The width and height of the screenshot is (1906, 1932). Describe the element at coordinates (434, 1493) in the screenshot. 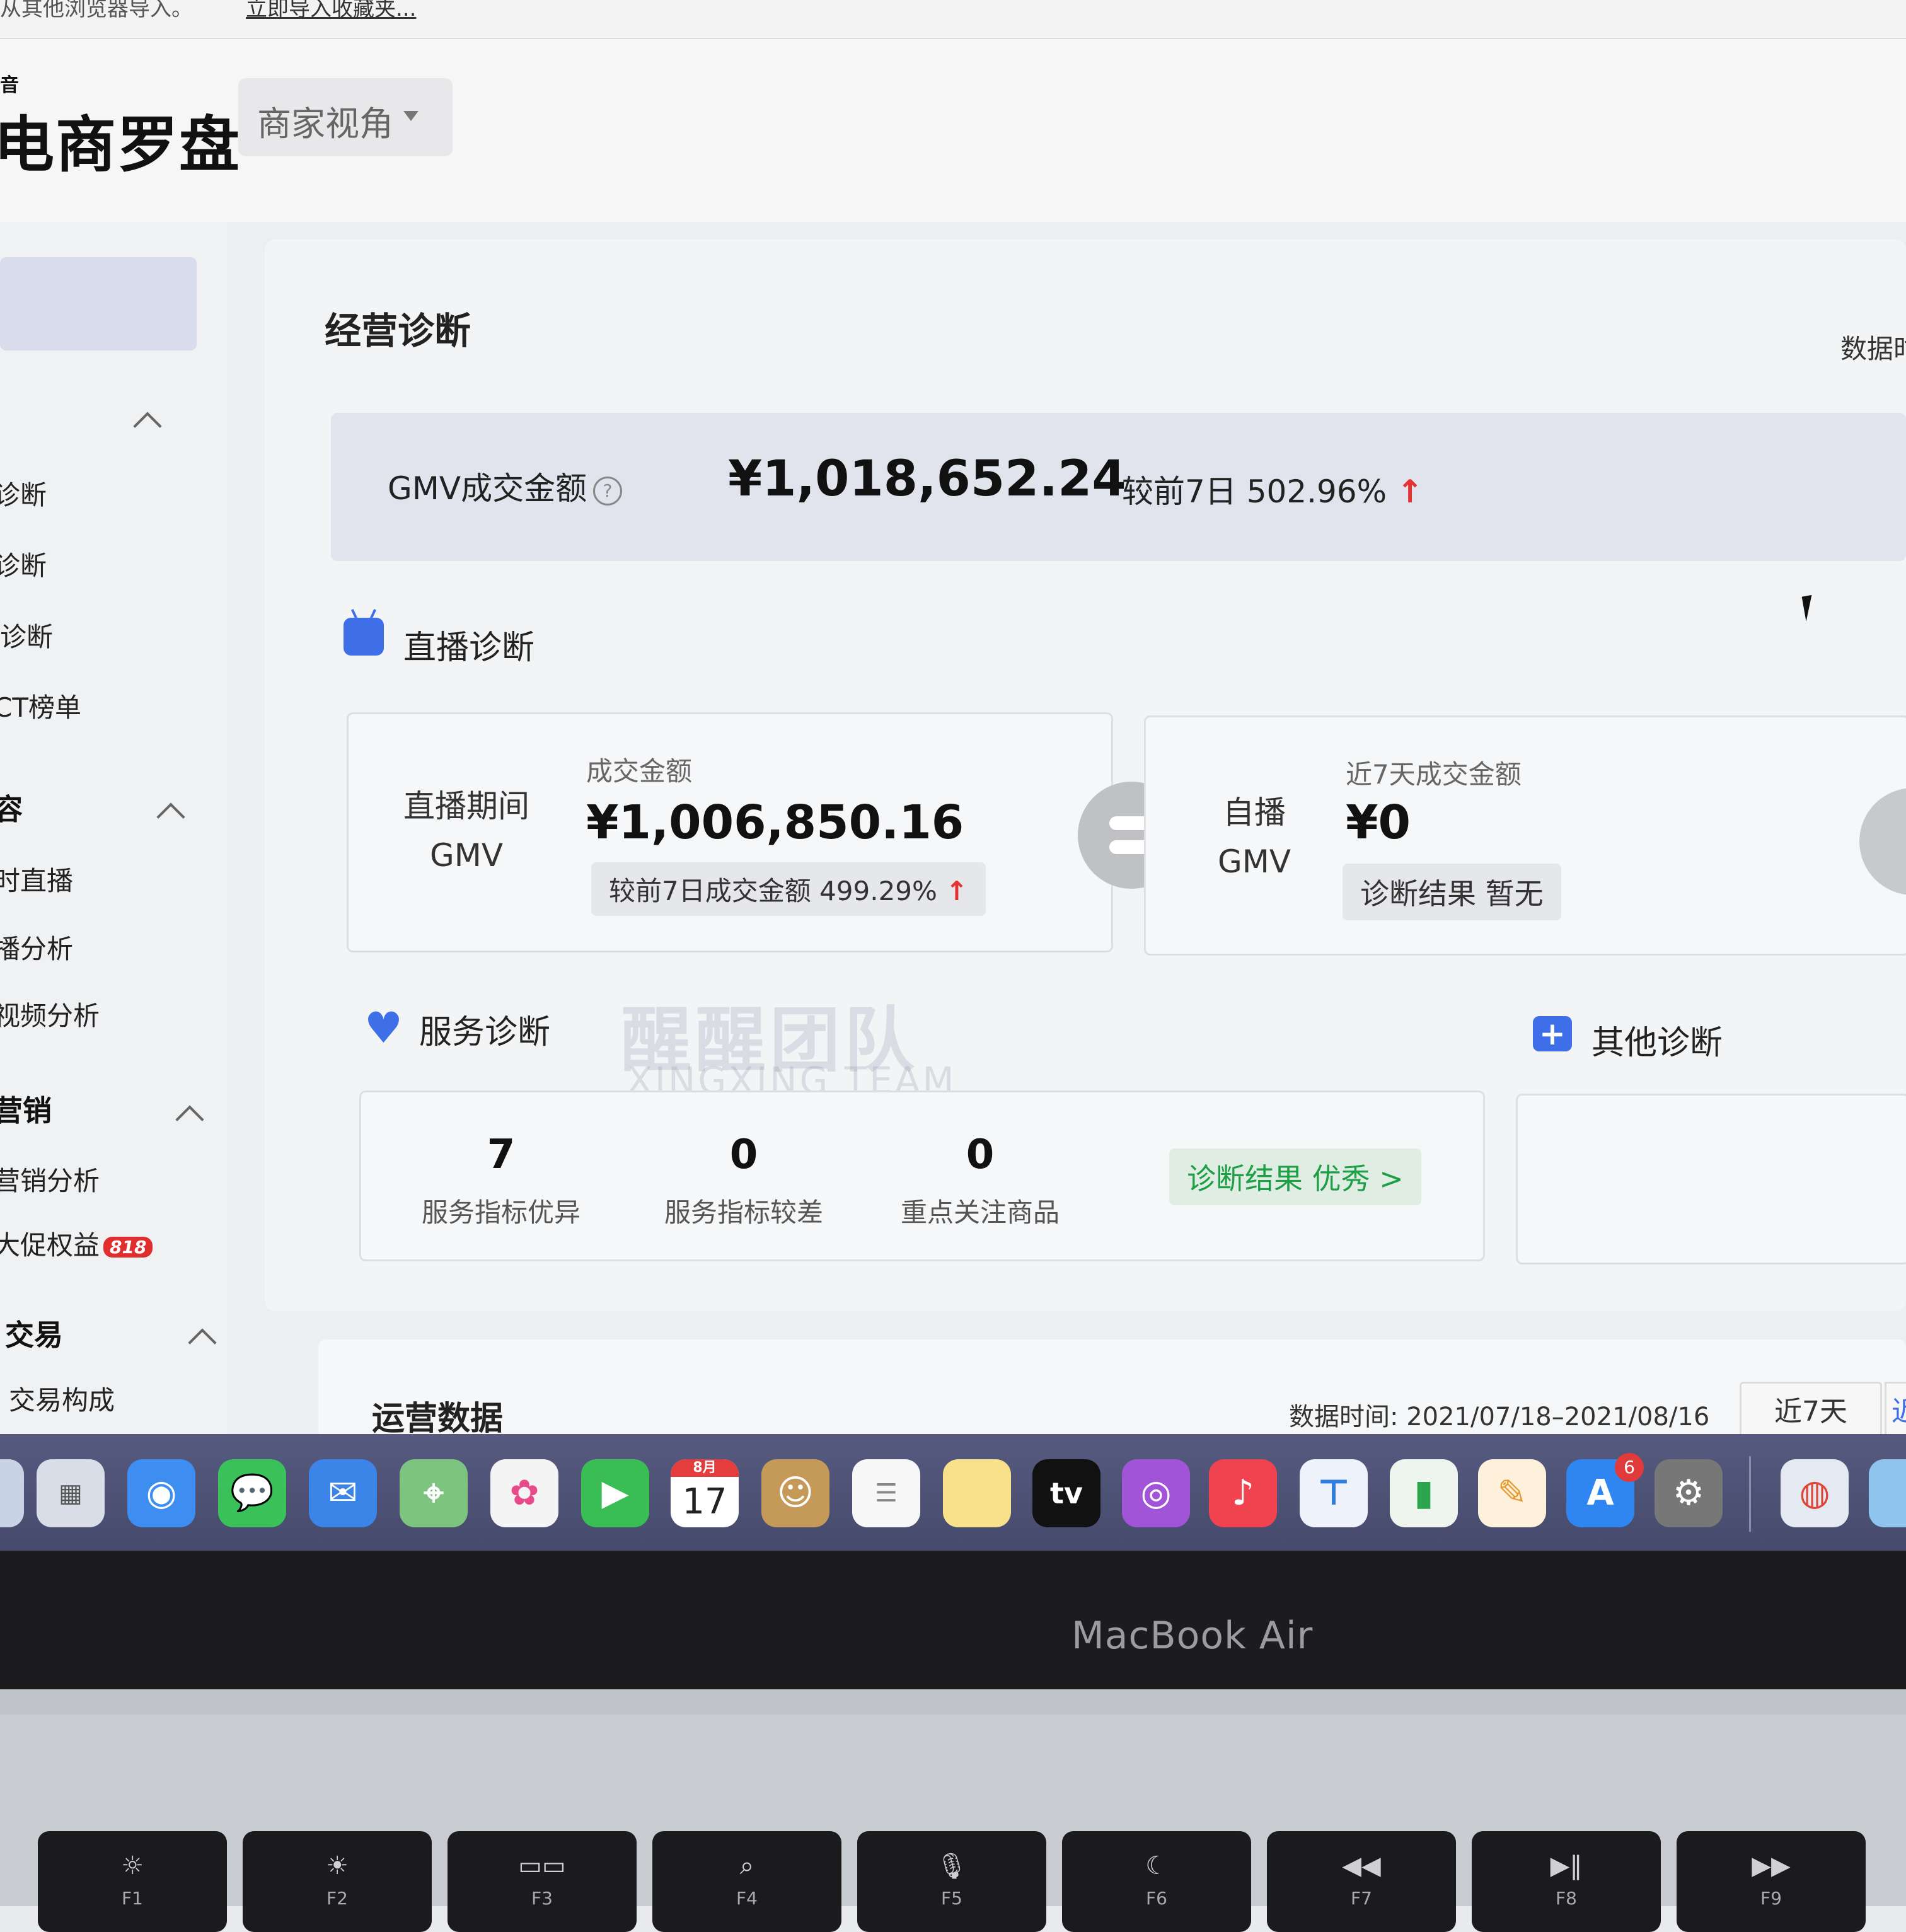

I see `maps-icon: ⌖` at that location.